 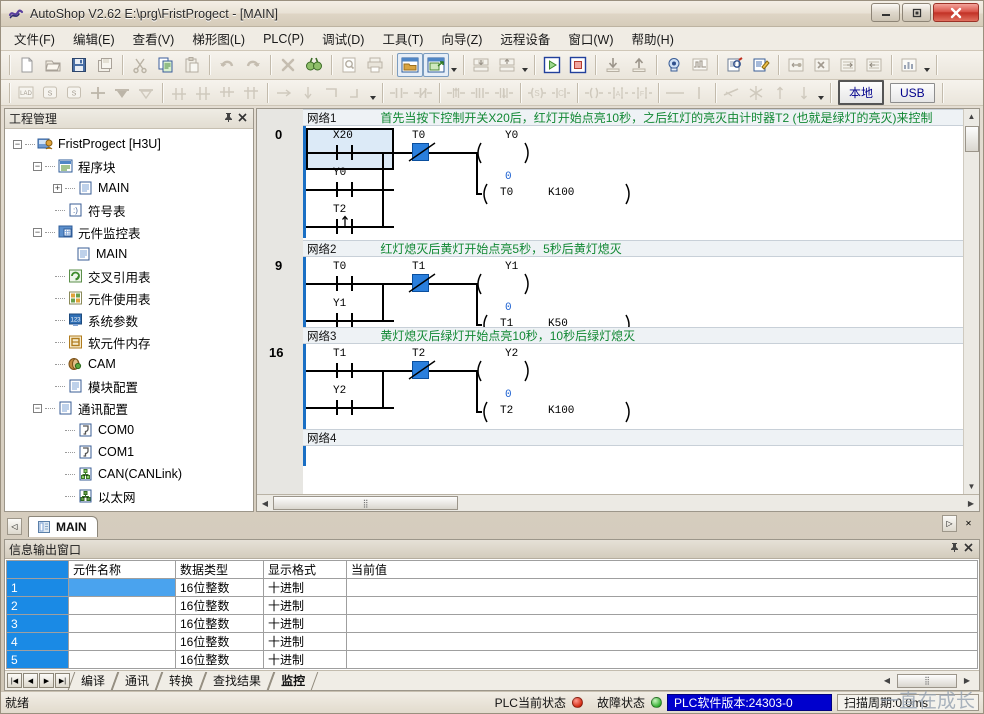 What do you see at coordinates (122, 93) in the screenshot?
I see `branch-down-filled-icon` at bounding box center [122, 93].